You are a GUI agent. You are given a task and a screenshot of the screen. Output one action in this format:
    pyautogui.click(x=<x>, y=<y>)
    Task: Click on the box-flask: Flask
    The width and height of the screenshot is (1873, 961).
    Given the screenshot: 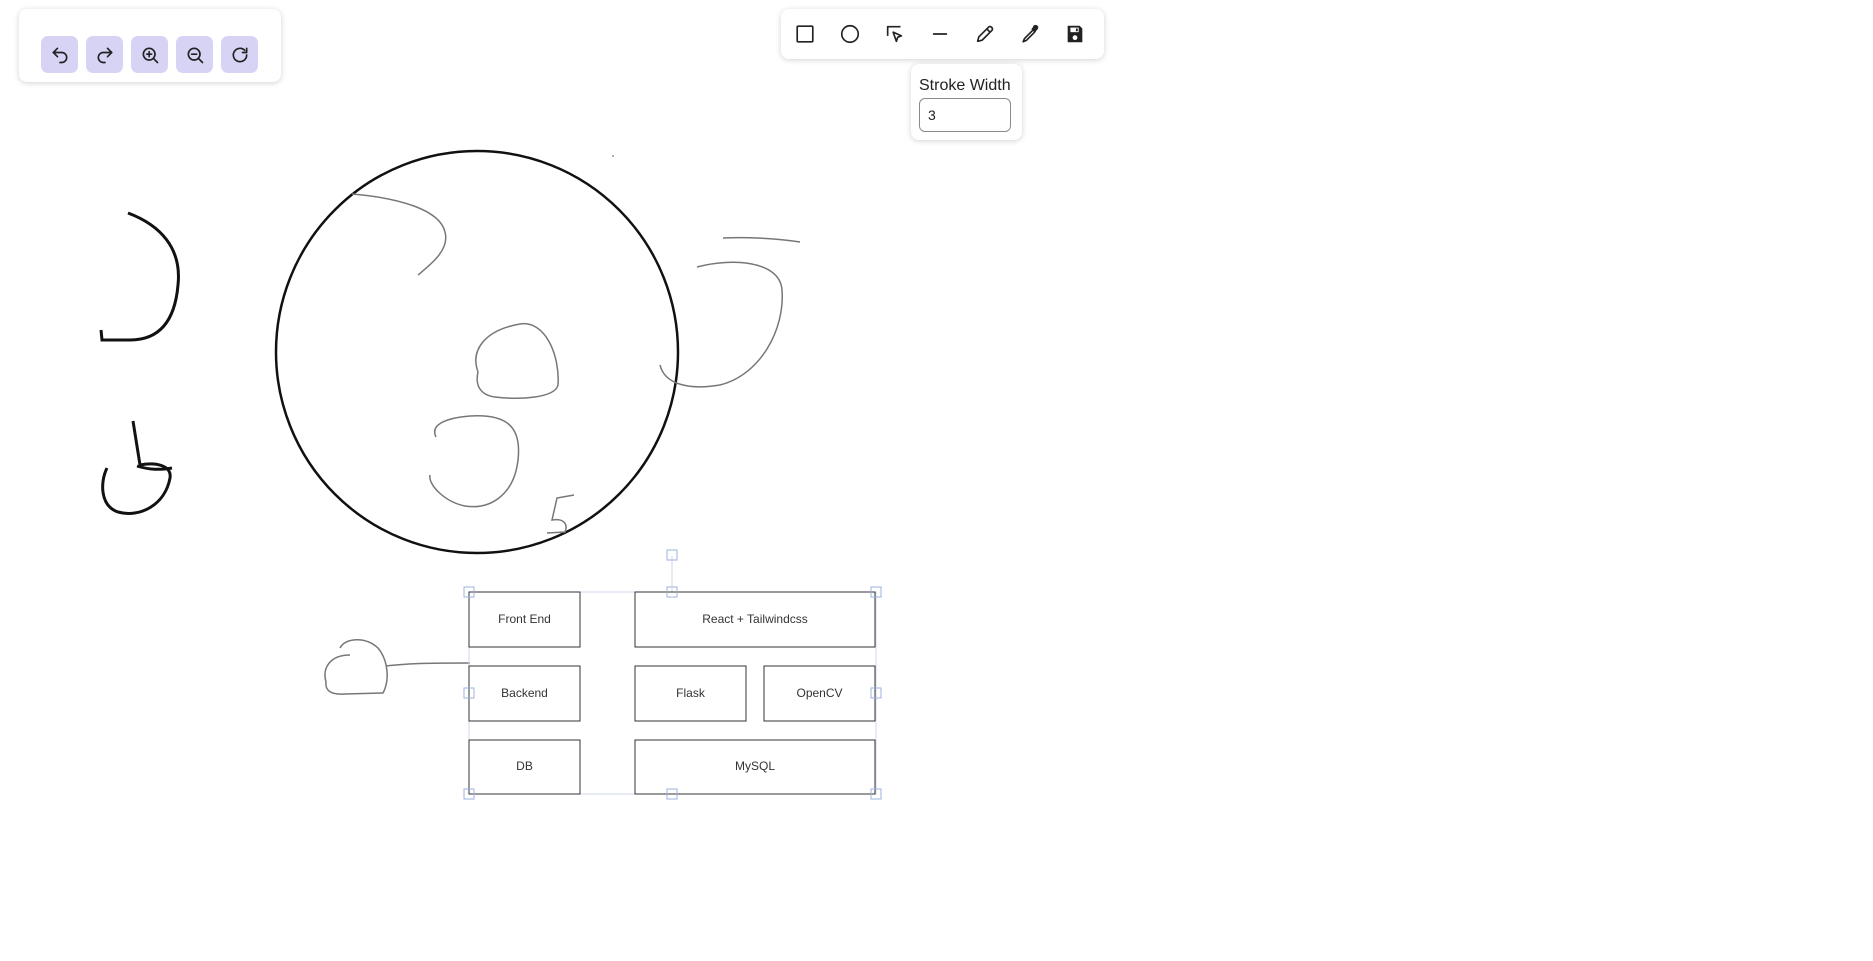 What is the action you would take?
    pyautogui.click(x=690, y=693)
    